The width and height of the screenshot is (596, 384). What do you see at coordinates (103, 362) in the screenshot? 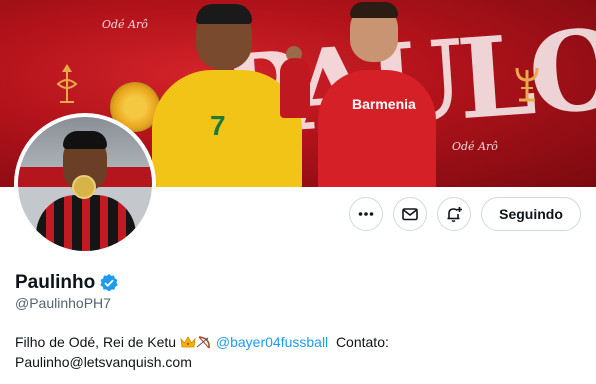
I see `bio-email: Paulinho@letsvanquish.com` at bounding box center [103, 362].